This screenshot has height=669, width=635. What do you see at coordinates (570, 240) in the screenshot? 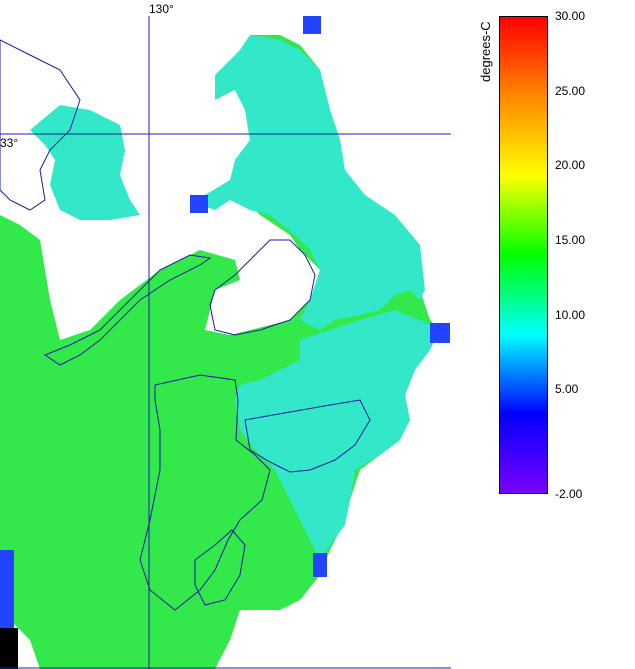
I see `colorbar-tick-label: 15.00` at bounding box center [570, 240].